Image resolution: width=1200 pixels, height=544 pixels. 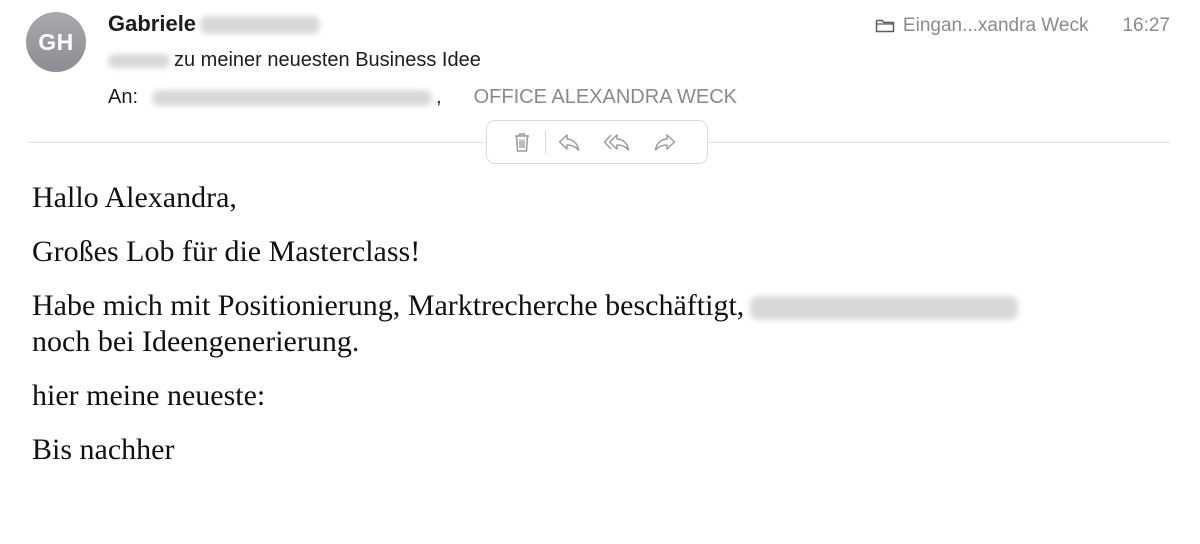 I want to click on recipients-line: An: , OFFICE ALEXANDRA WECK, so click(x=422, y=97).